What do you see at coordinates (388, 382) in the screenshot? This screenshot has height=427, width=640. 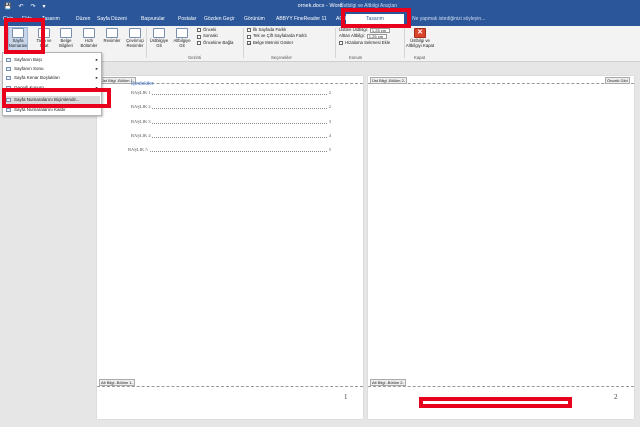 I see `page-2-footer-tag: Alt Bilgi -Bölüm 2-` at bounding box center [388, 382].